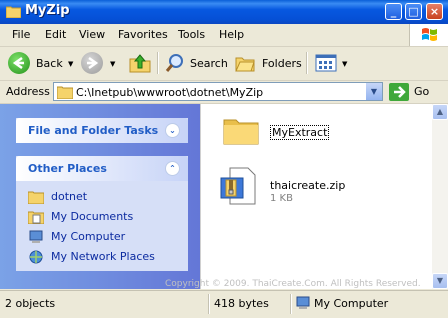  Describe the element at coordinates (170, 92) in the screenshot. I see `address-path: C:\Inetpub\wwwroot\dotnet\MyZip` at that location.